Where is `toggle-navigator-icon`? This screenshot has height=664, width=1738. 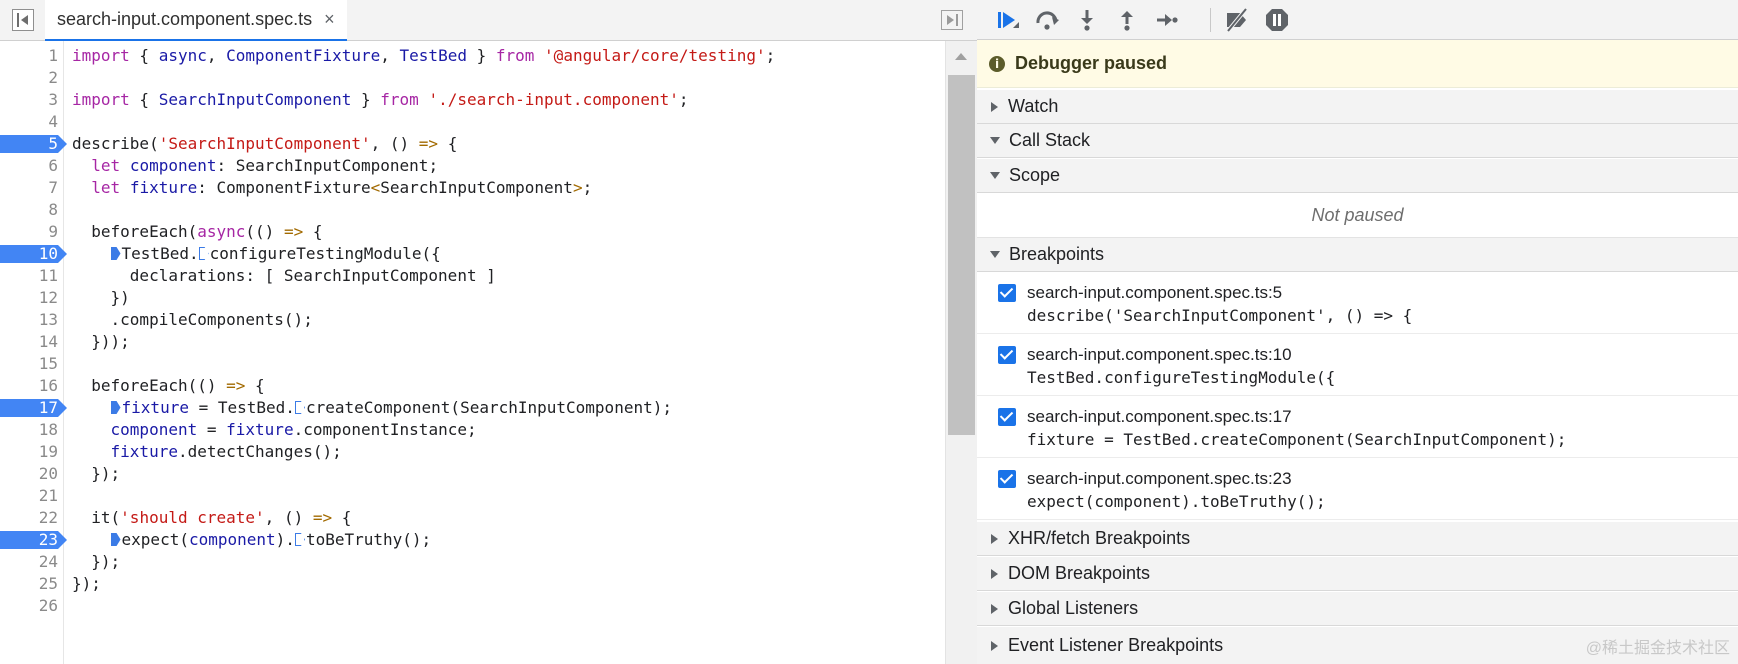 toggle-navigator-icon is located at coordinates (23, 20).